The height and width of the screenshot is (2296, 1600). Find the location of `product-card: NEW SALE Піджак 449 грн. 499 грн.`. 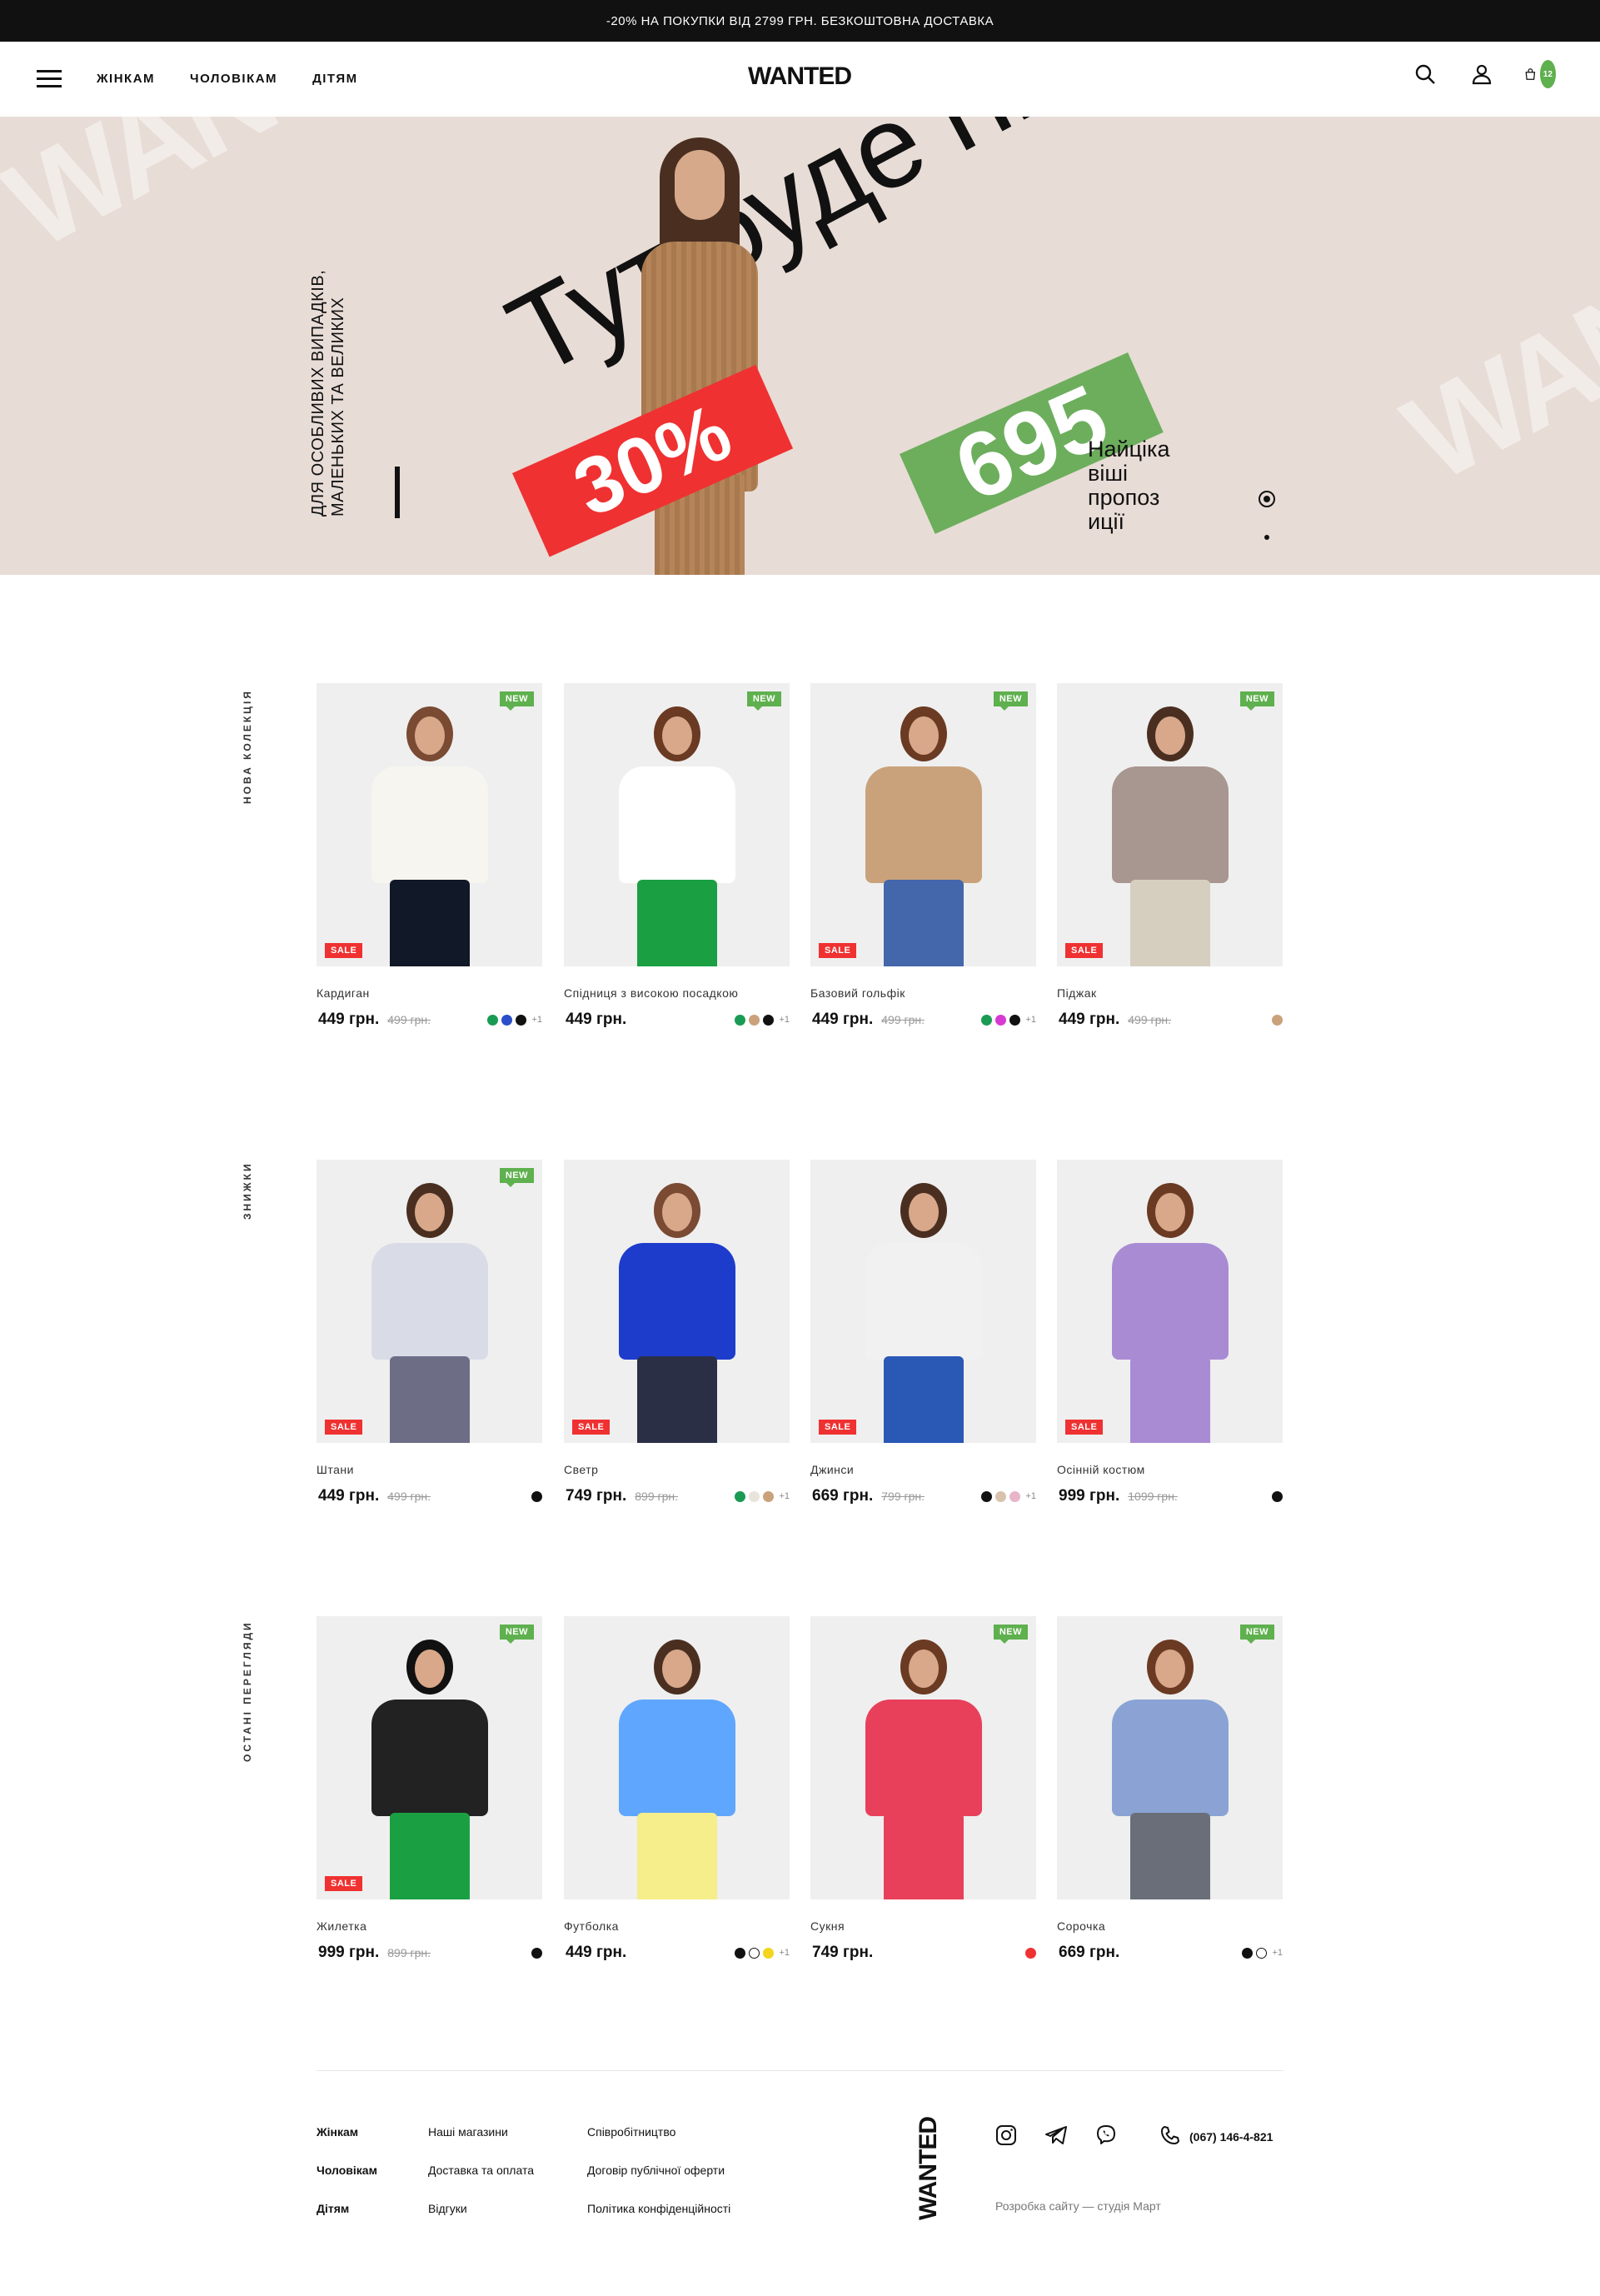

product-card: NEW SALE Піджак 449 грн. 499 грн. is located at coordinates (1170, 856).